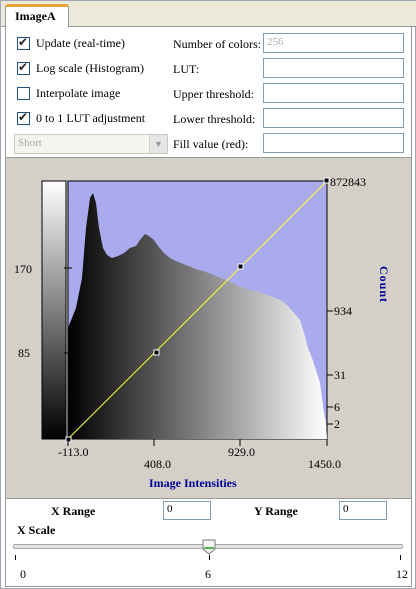  What do you see at coordinates (91, 117) in the screenshot?
I see `lut-adjust-label: 0 to 1 LUT adjustment` at bounding box center [91, 117].